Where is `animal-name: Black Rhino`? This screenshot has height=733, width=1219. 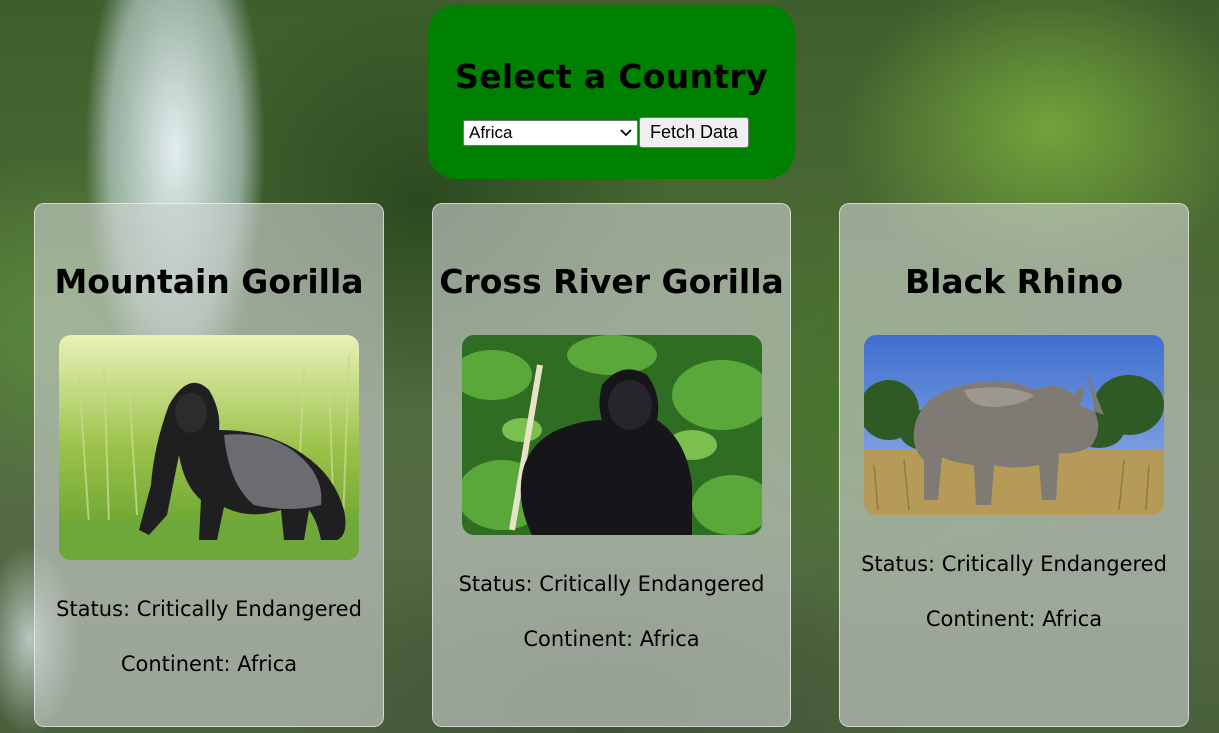 animal-name: Black Rhino is located at coordinates (1014, 281).